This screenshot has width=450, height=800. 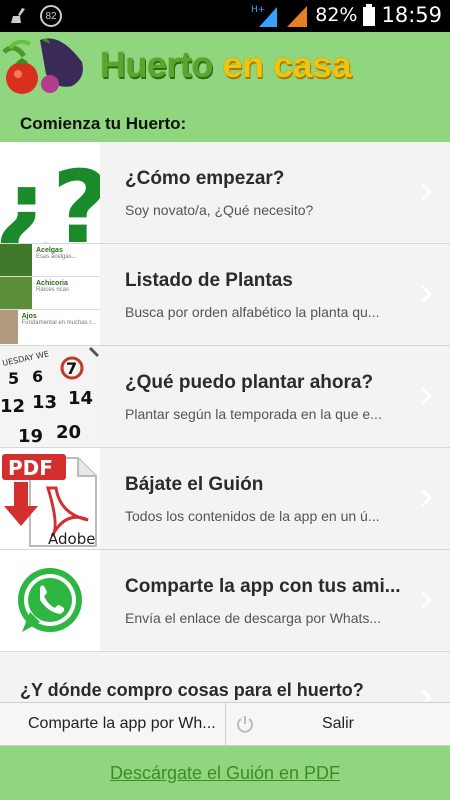 What do you see at coordinates (225, 16) in the screenshot?
I see `status-bar: 82 H+ 82% 18:59` at bounding box center [225, 16].